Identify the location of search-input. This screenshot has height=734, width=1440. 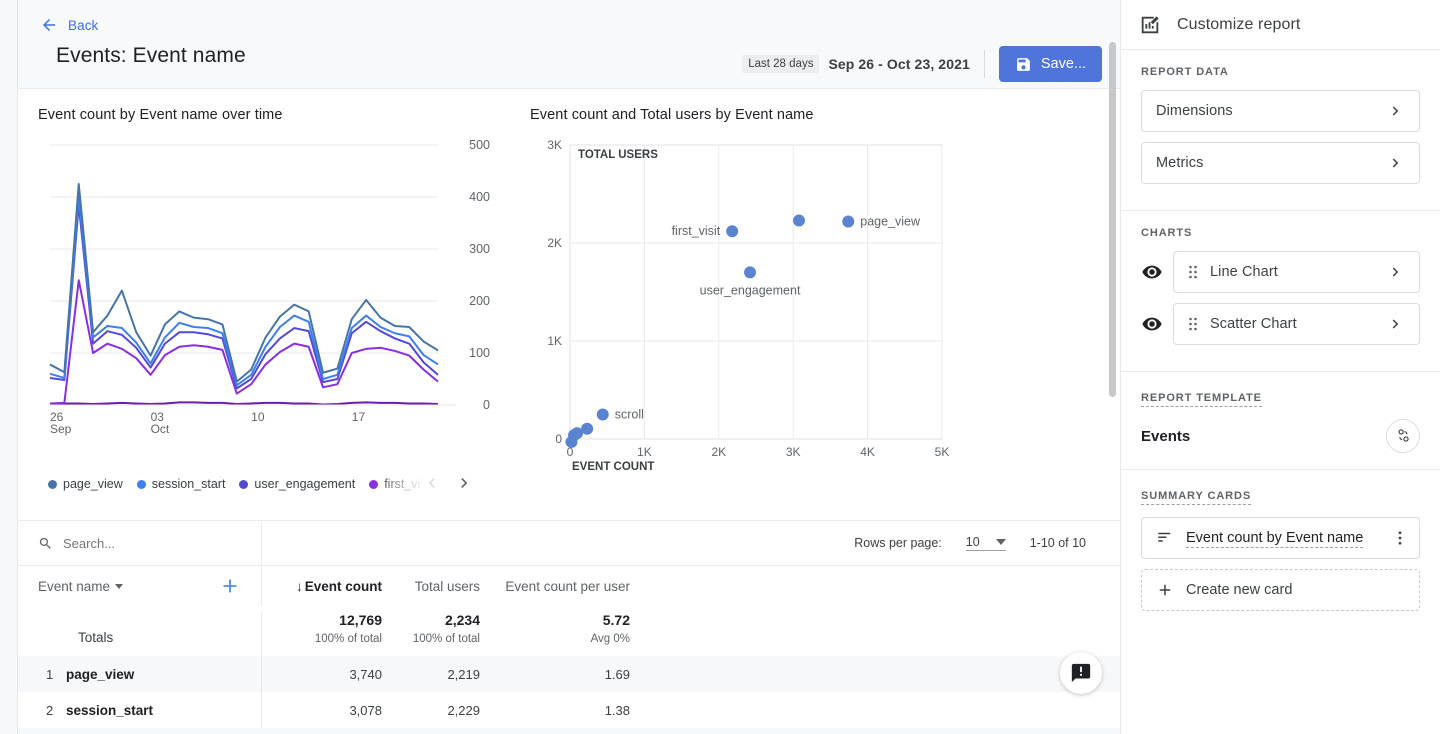
(148, 543).